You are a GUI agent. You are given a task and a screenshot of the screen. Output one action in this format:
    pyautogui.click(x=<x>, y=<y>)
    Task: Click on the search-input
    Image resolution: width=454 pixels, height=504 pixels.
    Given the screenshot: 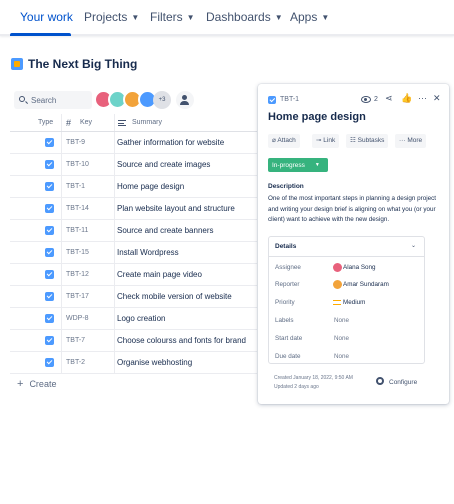 What is the action you would take?
    pyautogui.click(x=60, y=100)
    